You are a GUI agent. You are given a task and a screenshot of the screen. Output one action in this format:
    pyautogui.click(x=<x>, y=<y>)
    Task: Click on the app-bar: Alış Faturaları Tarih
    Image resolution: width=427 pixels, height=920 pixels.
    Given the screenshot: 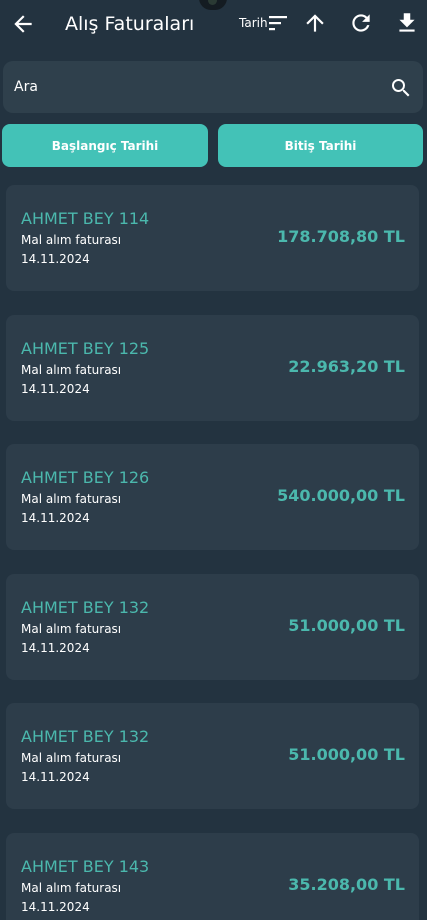 What is the action you would take?
    pyautogui.click(x=213, y=24)
    